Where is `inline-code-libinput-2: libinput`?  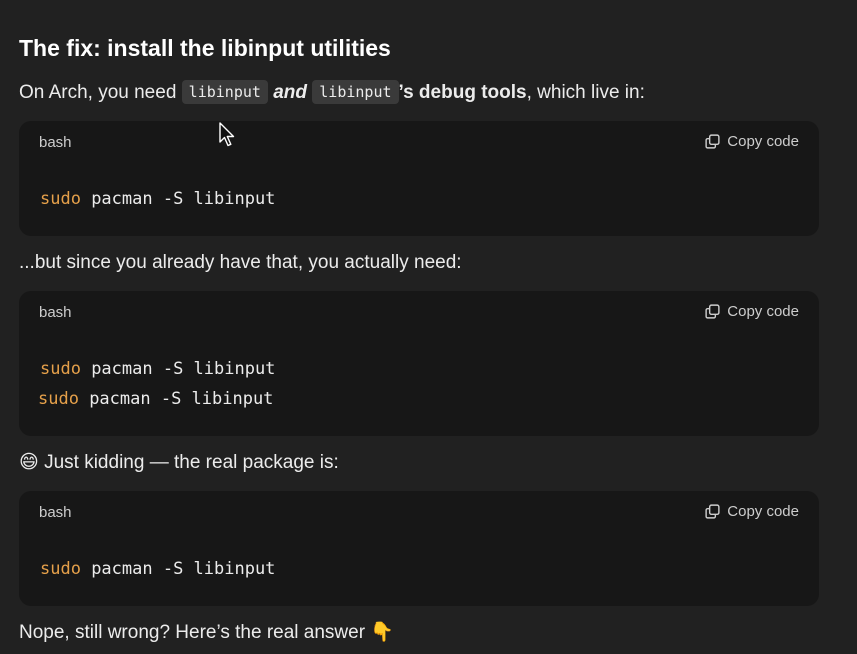
inline-code-libinput-2: libinput is located at coordinates (355, 92).